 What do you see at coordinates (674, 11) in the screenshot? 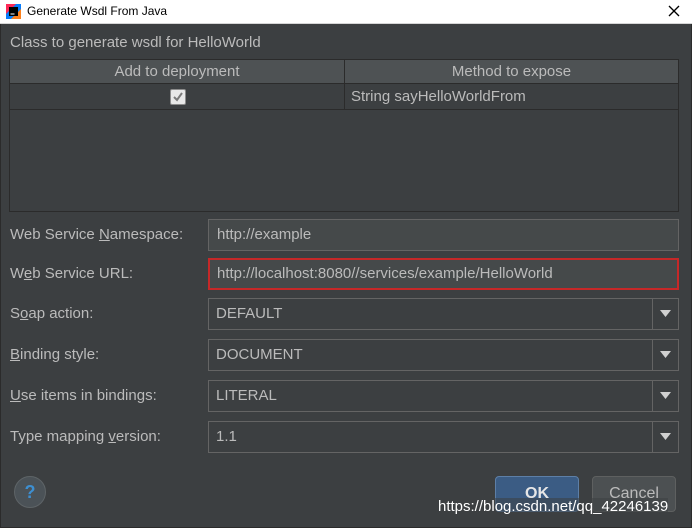
I see `close-icon` at bounding box center [674, 11].